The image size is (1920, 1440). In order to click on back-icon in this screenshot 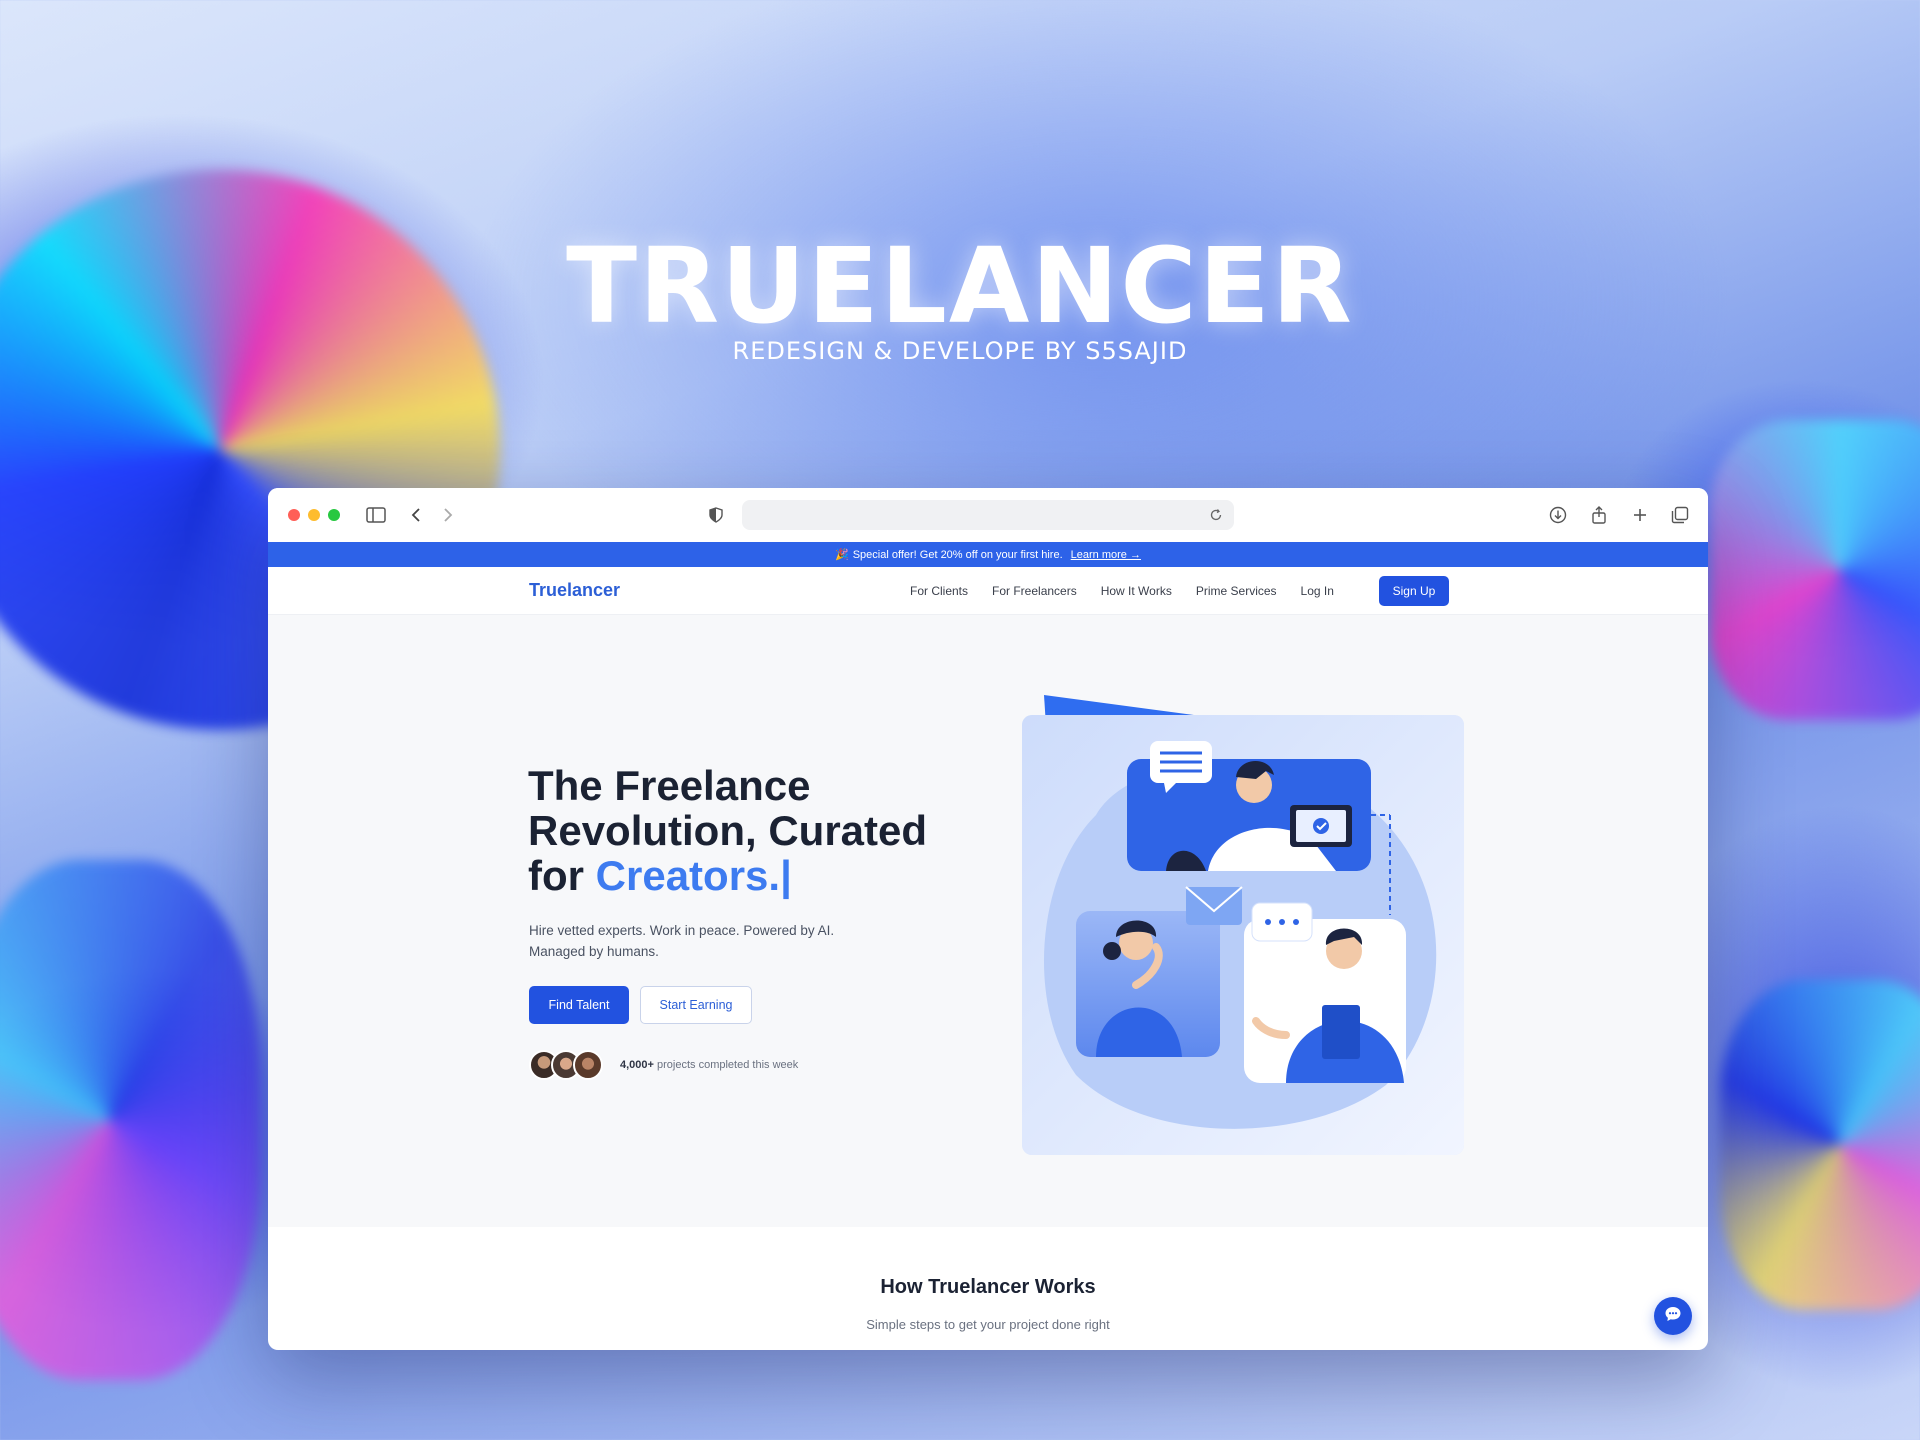, I will do `click(416, 515)`.